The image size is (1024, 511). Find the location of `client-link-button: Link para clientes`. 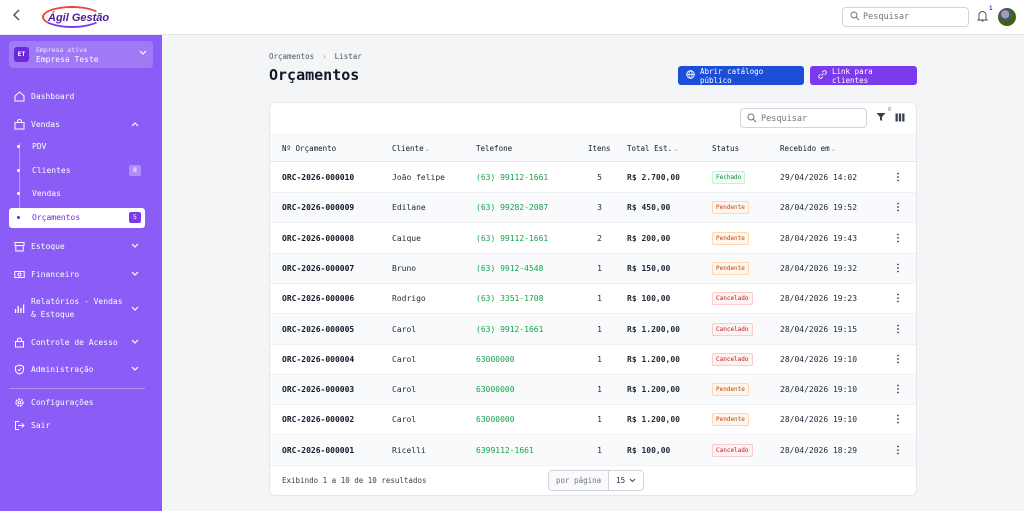

client-link-button: Link para clientes is located at coordinates (863, 75).